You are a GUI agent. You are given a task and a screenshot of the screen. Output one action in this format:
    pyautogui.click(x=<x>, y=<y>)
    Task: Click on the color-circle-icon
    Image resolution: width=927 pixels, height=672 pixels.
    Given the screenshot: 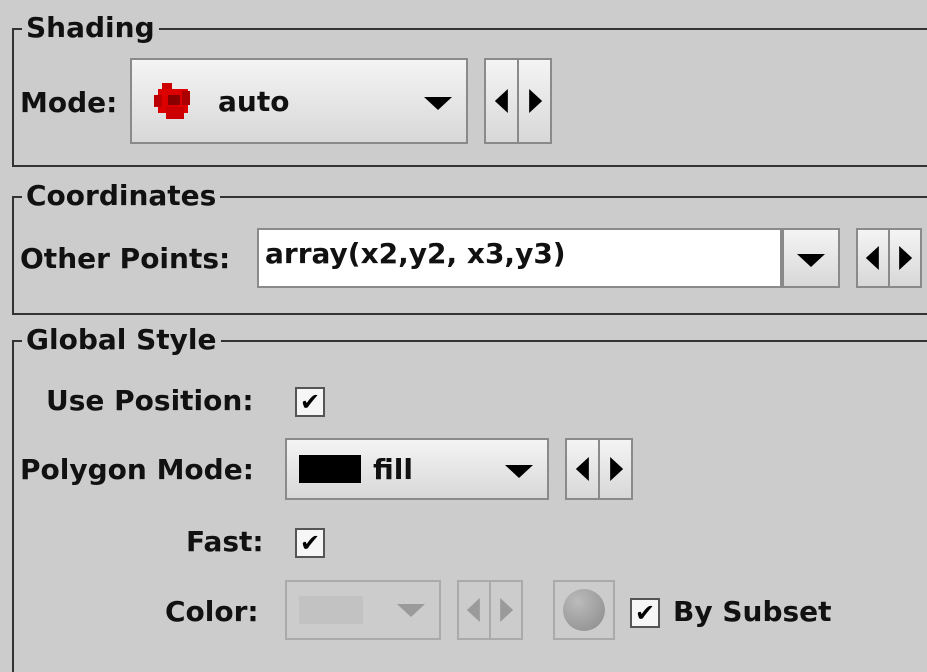 What is the action you would take?
    pyautogui.click(x=584, y=610)
    